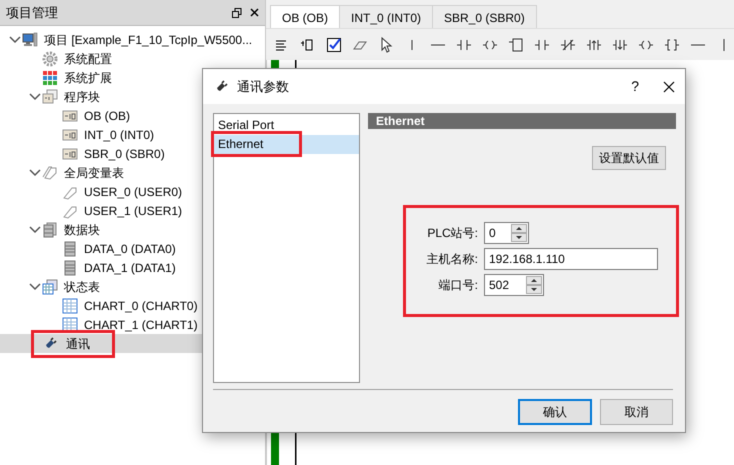  I want to click on tree-label: 通讯, so click(73, 343).